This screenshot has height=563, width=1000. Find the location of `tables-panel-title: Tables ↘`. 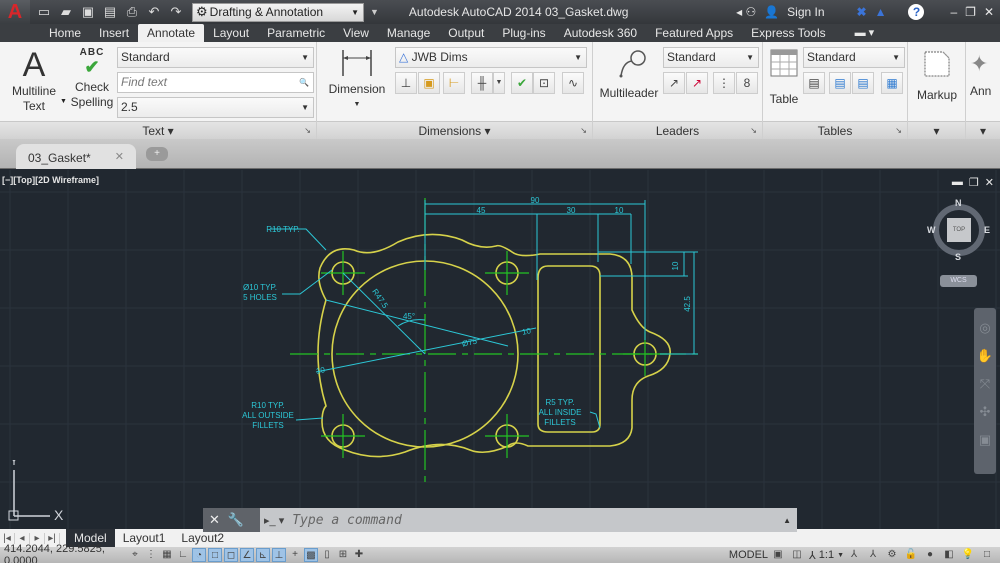

tables-panel-title: Tables ↘ is located at coordinates (835, 130).